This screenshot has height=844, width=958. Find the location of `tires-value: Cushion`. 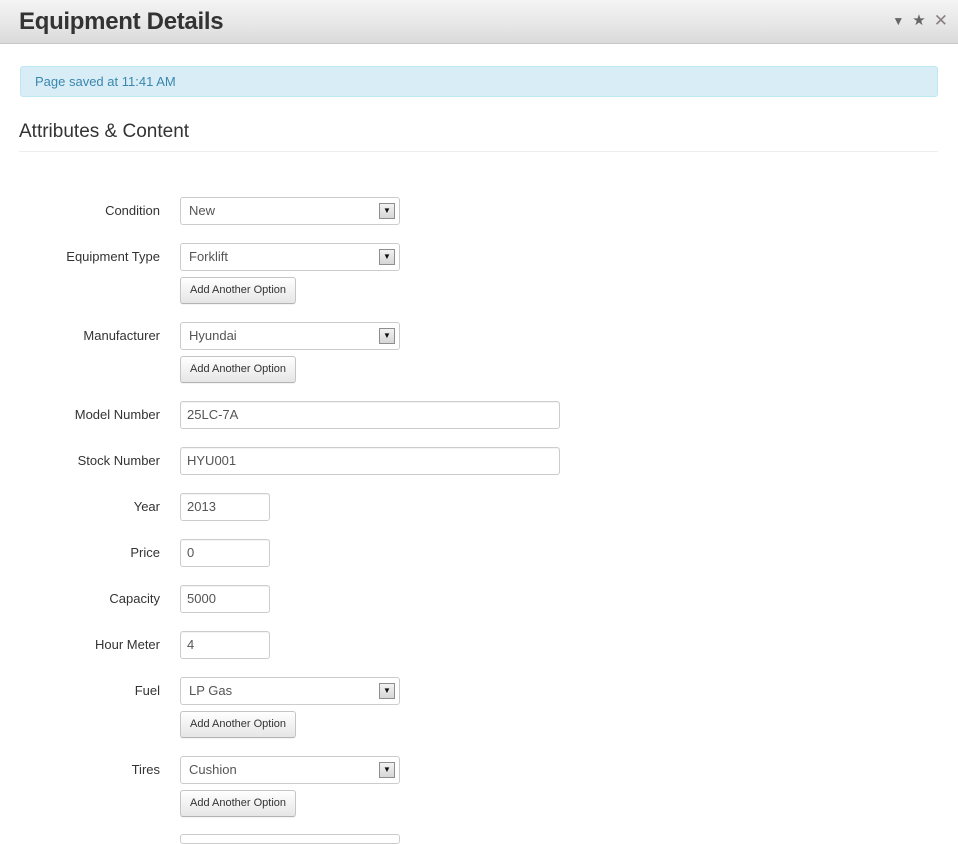

tires-value: Cushion is located at coordinates (213, 769).